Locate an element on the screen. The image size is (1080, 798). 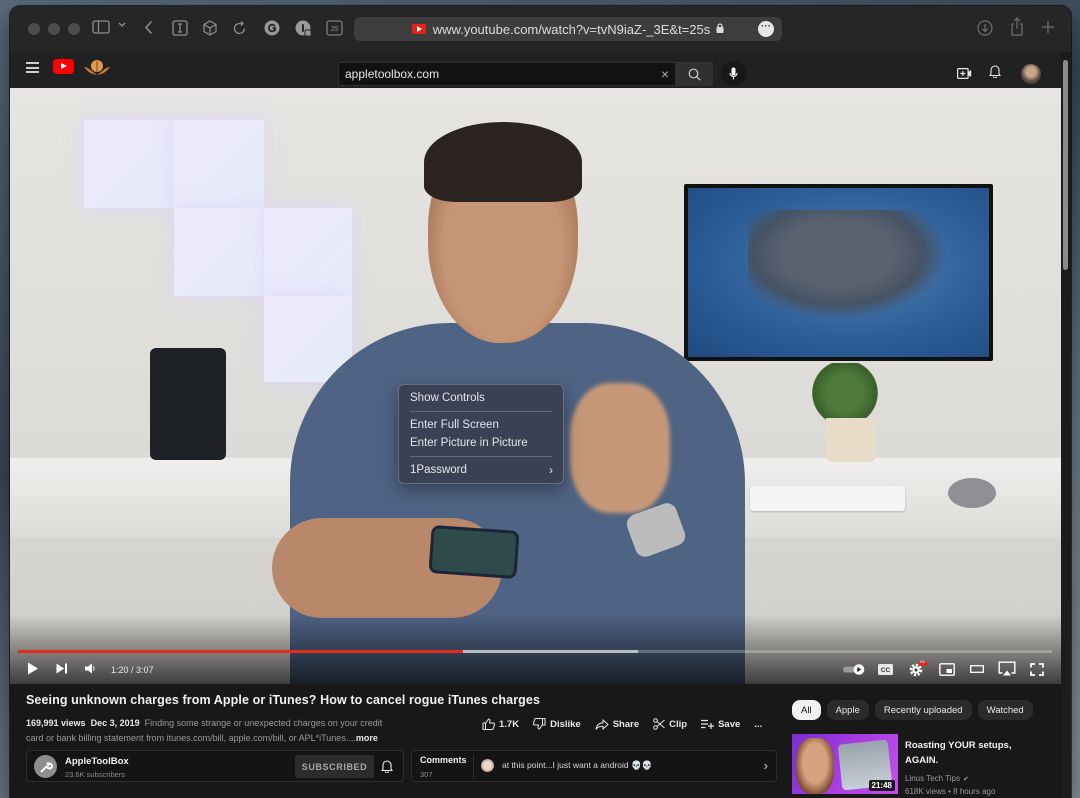
filter-chips: All Apple Recently uploaded Watched is located at coordinates (912, 710).